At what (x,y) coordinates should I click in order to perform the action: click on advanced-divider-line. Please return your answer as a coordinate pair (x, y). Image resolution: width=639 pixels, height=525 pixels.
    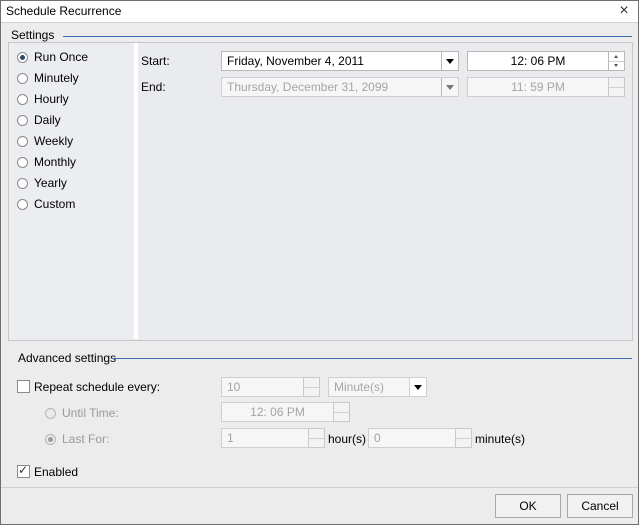
    Looking at the image, I should click on (372, 358).